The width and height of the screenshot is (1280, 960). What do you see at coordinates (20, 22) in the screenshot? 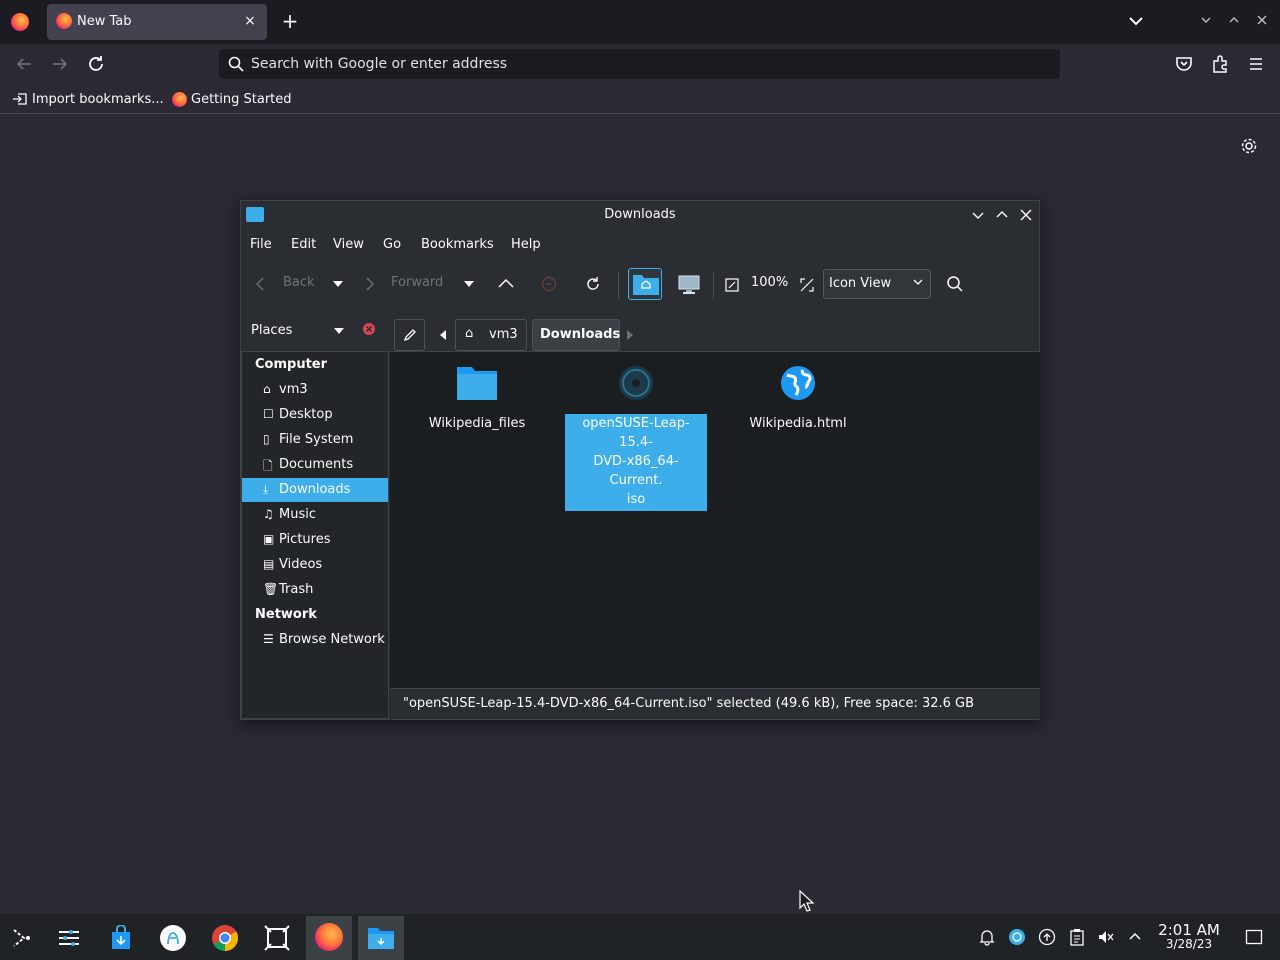
I see `firefox-menu-icon` at bounding box center [20, 22].